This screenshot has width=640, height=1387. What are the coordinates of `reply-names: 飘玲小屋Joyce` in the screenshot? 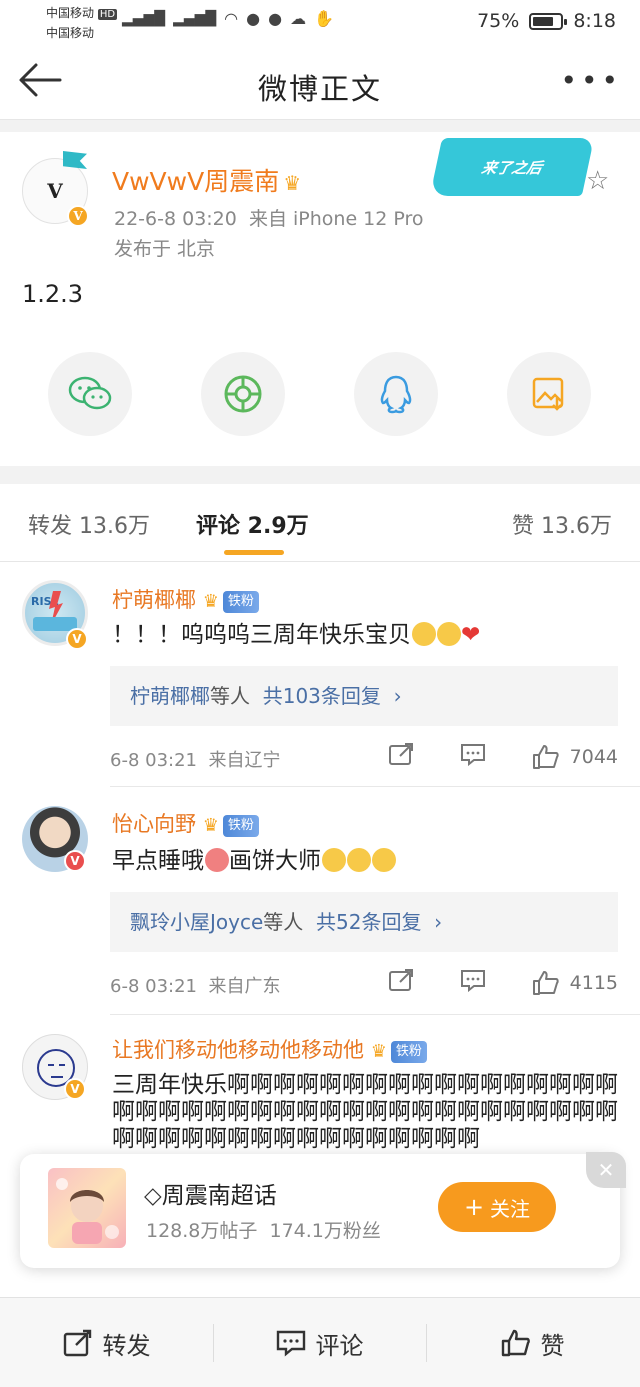 It's located at (197, 922).